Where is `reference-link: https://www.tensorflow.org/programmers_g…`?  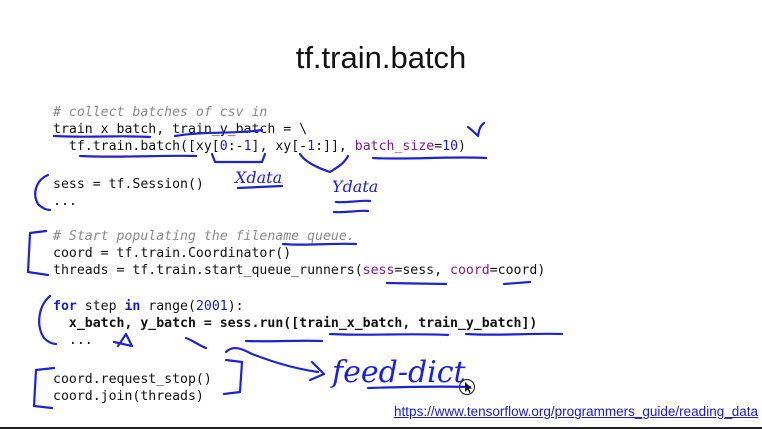 reference-link: https://www.tensorflow.org/programmers_g… is located at coordinates (576, 411).